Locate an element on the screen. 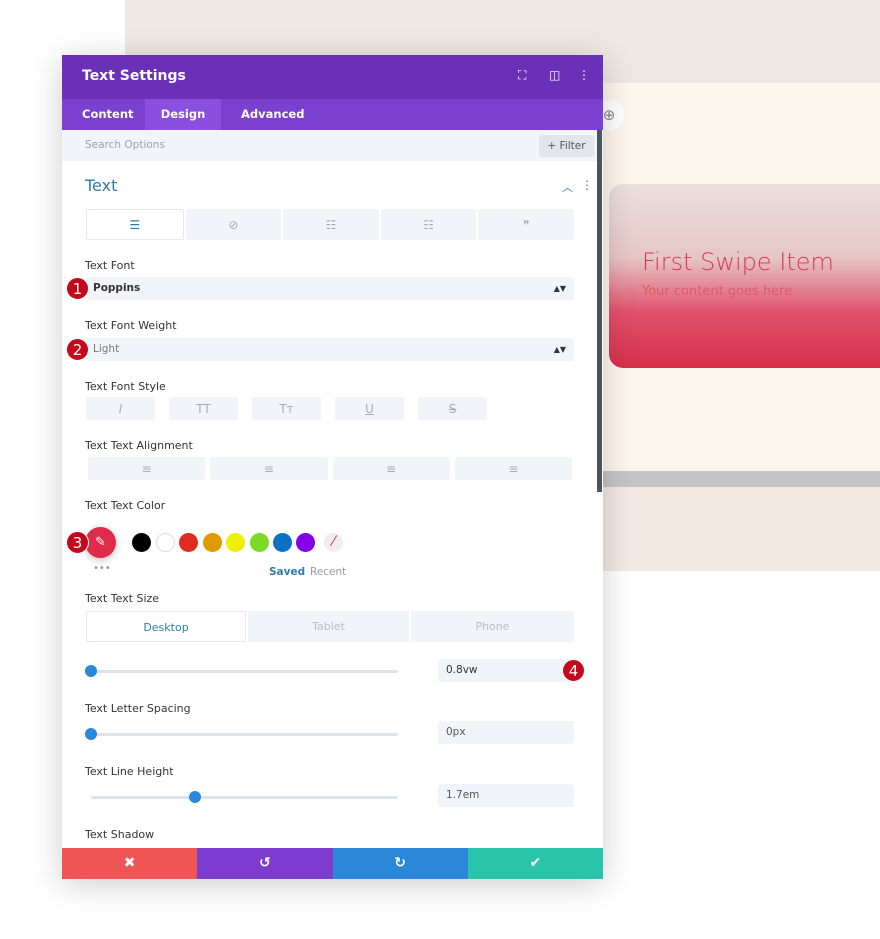 The width and height of the screenshot is (880, 939). capitalize-icon: Tт is located at coordinates (286, 408).